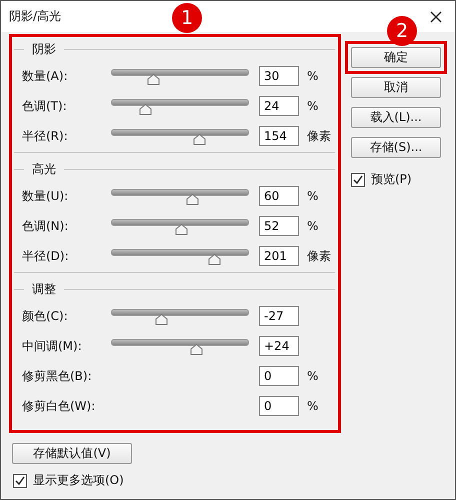  What do you see at coordinates (44, 169) in the screenshot?
I see `section-heading: 高光` at bounding box center [44, 169].